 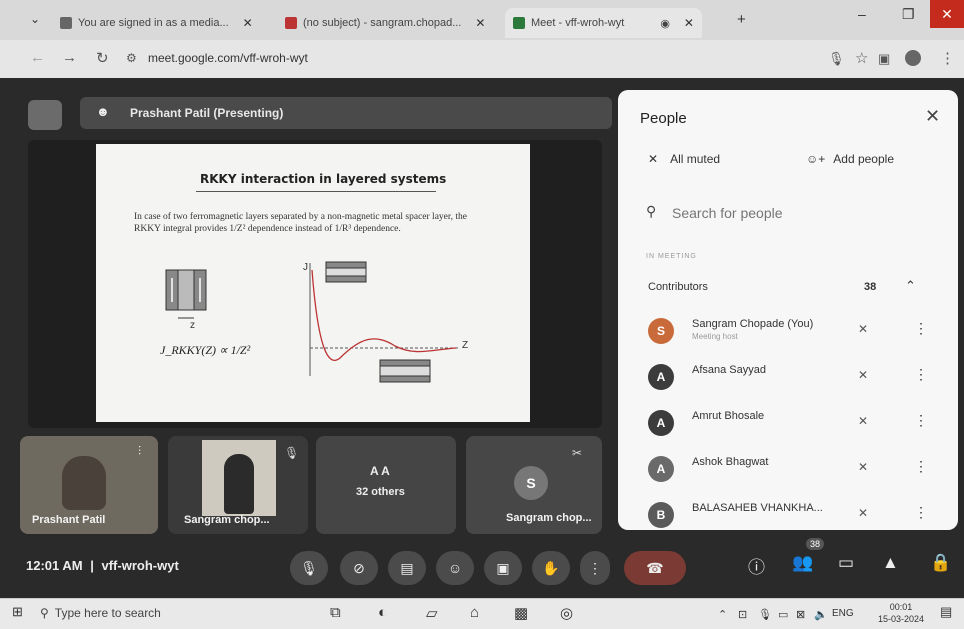 What do you see at coordinates (335, 612) in the screenshot?
I see `task-view-icon: ⧉` at bounding box center [335, 612].